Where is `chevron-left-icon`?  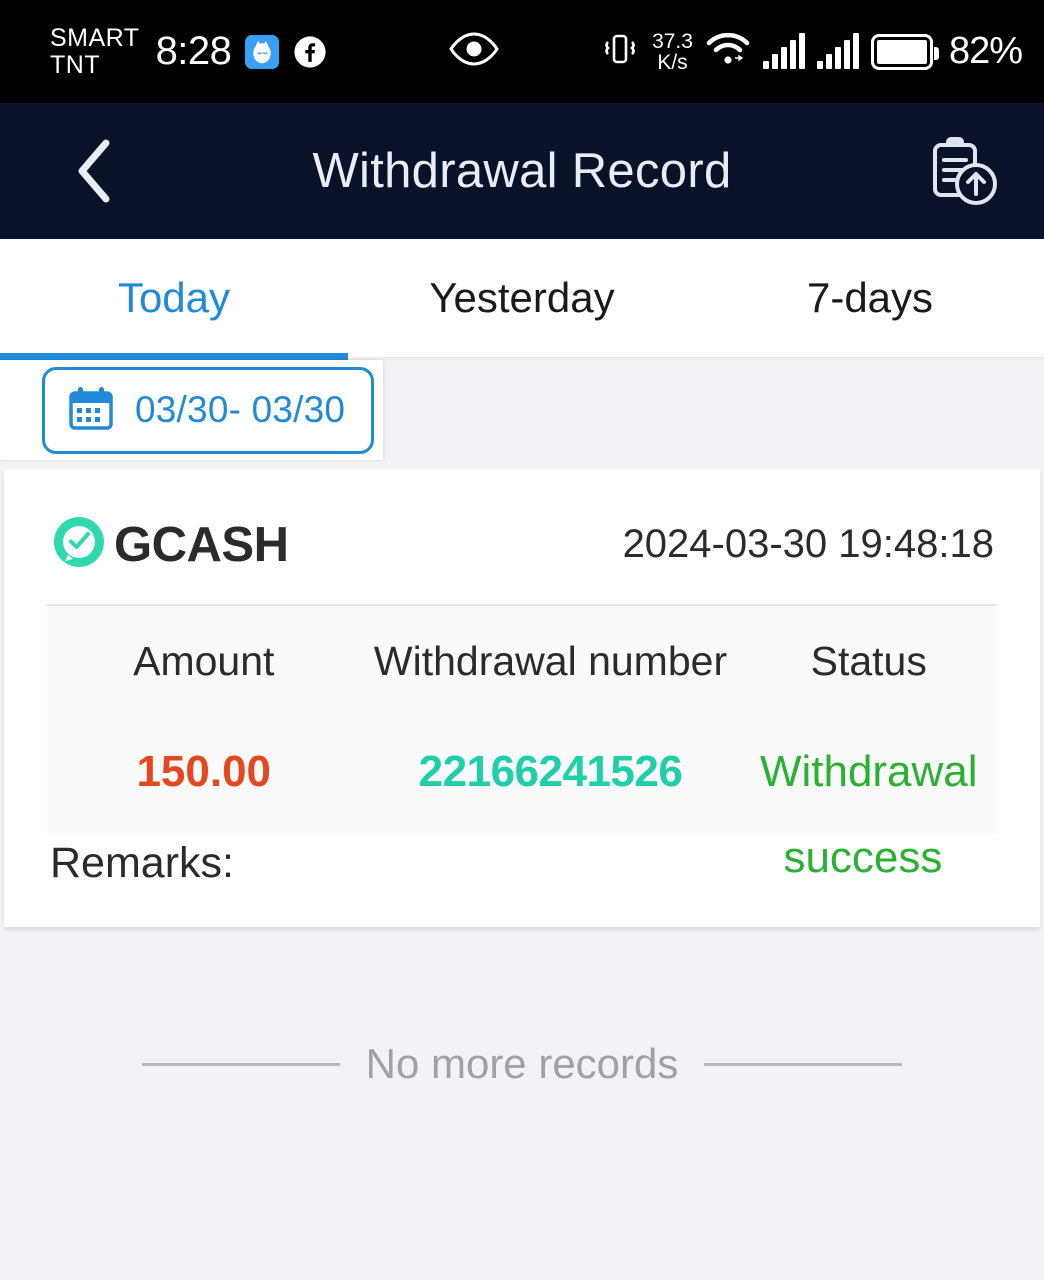 chevron-left-icon is located at coordinates (94, 171).